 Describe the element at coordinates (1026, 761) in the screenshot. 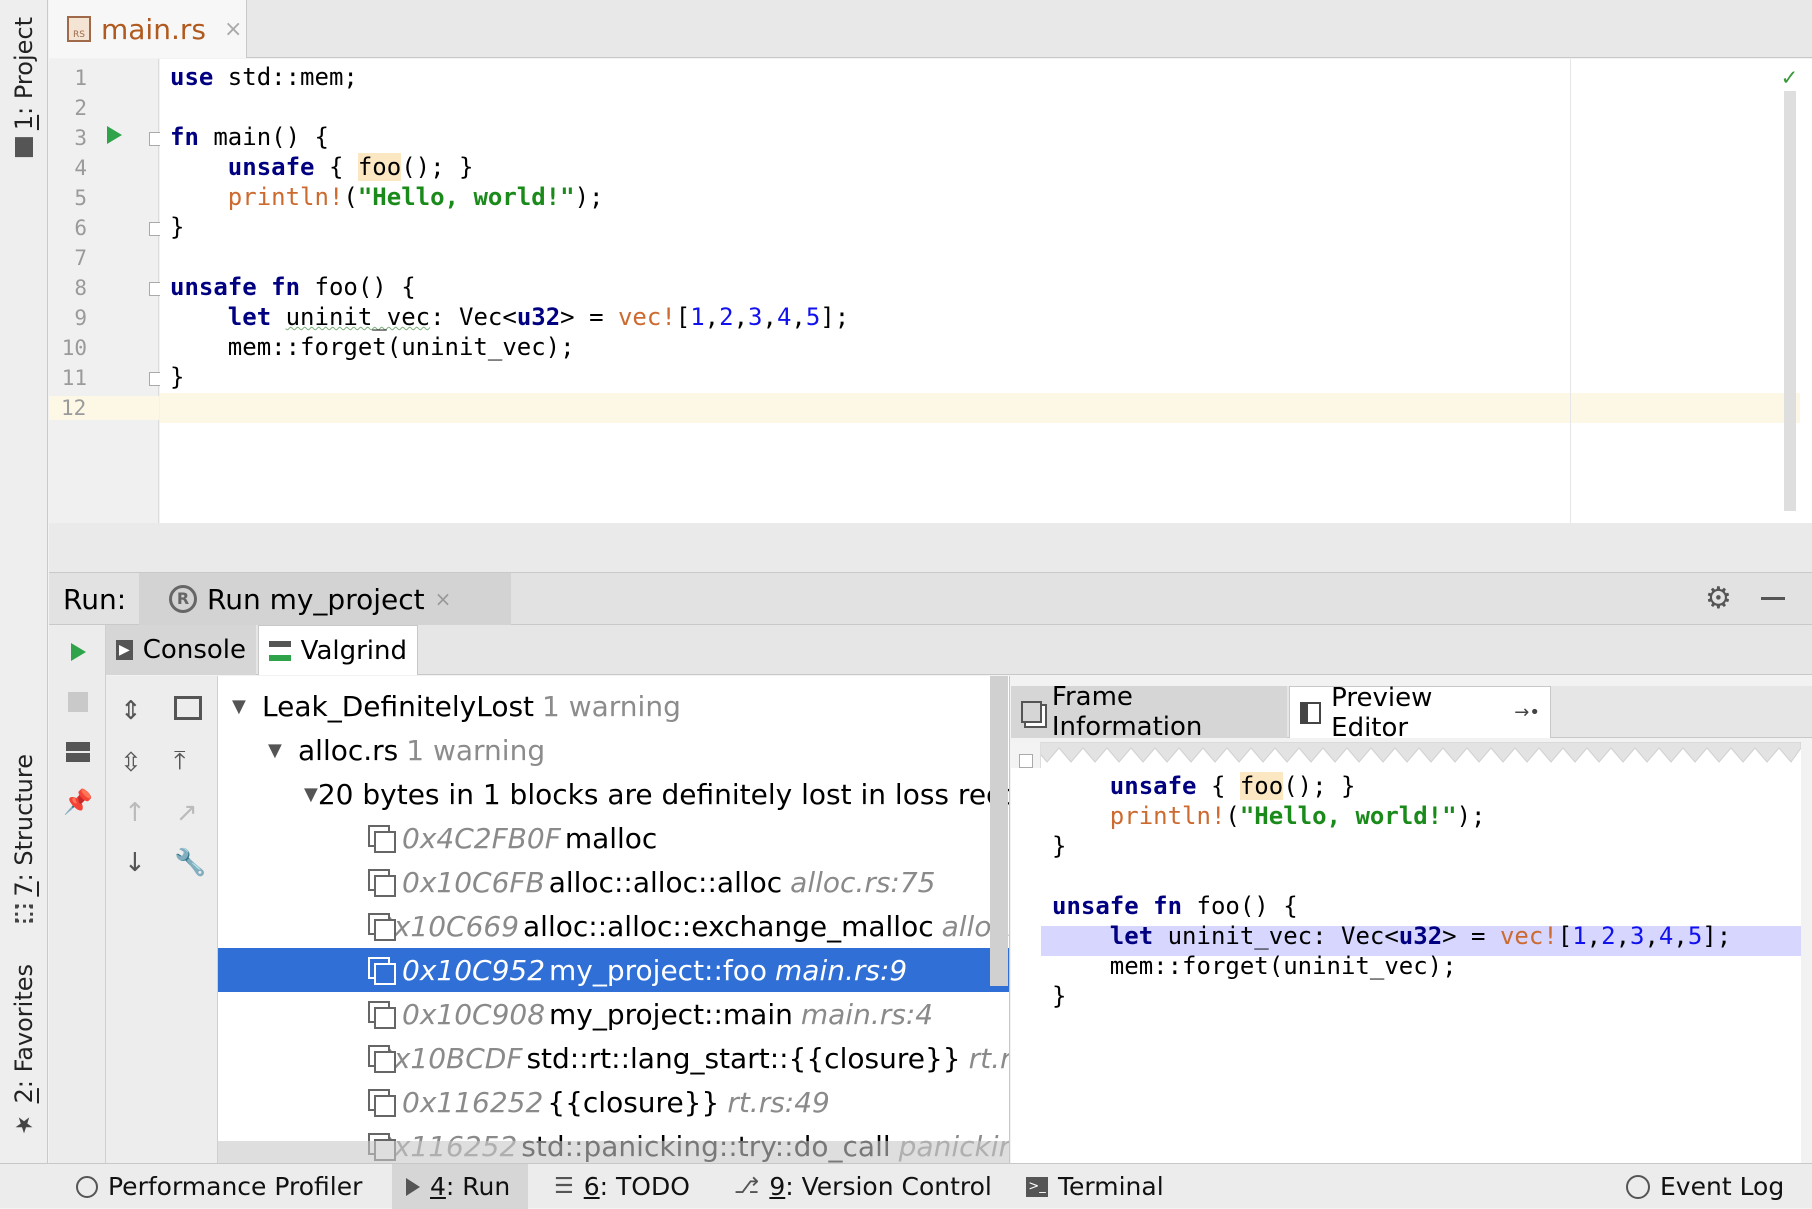

I see `fold-icon` at that location.